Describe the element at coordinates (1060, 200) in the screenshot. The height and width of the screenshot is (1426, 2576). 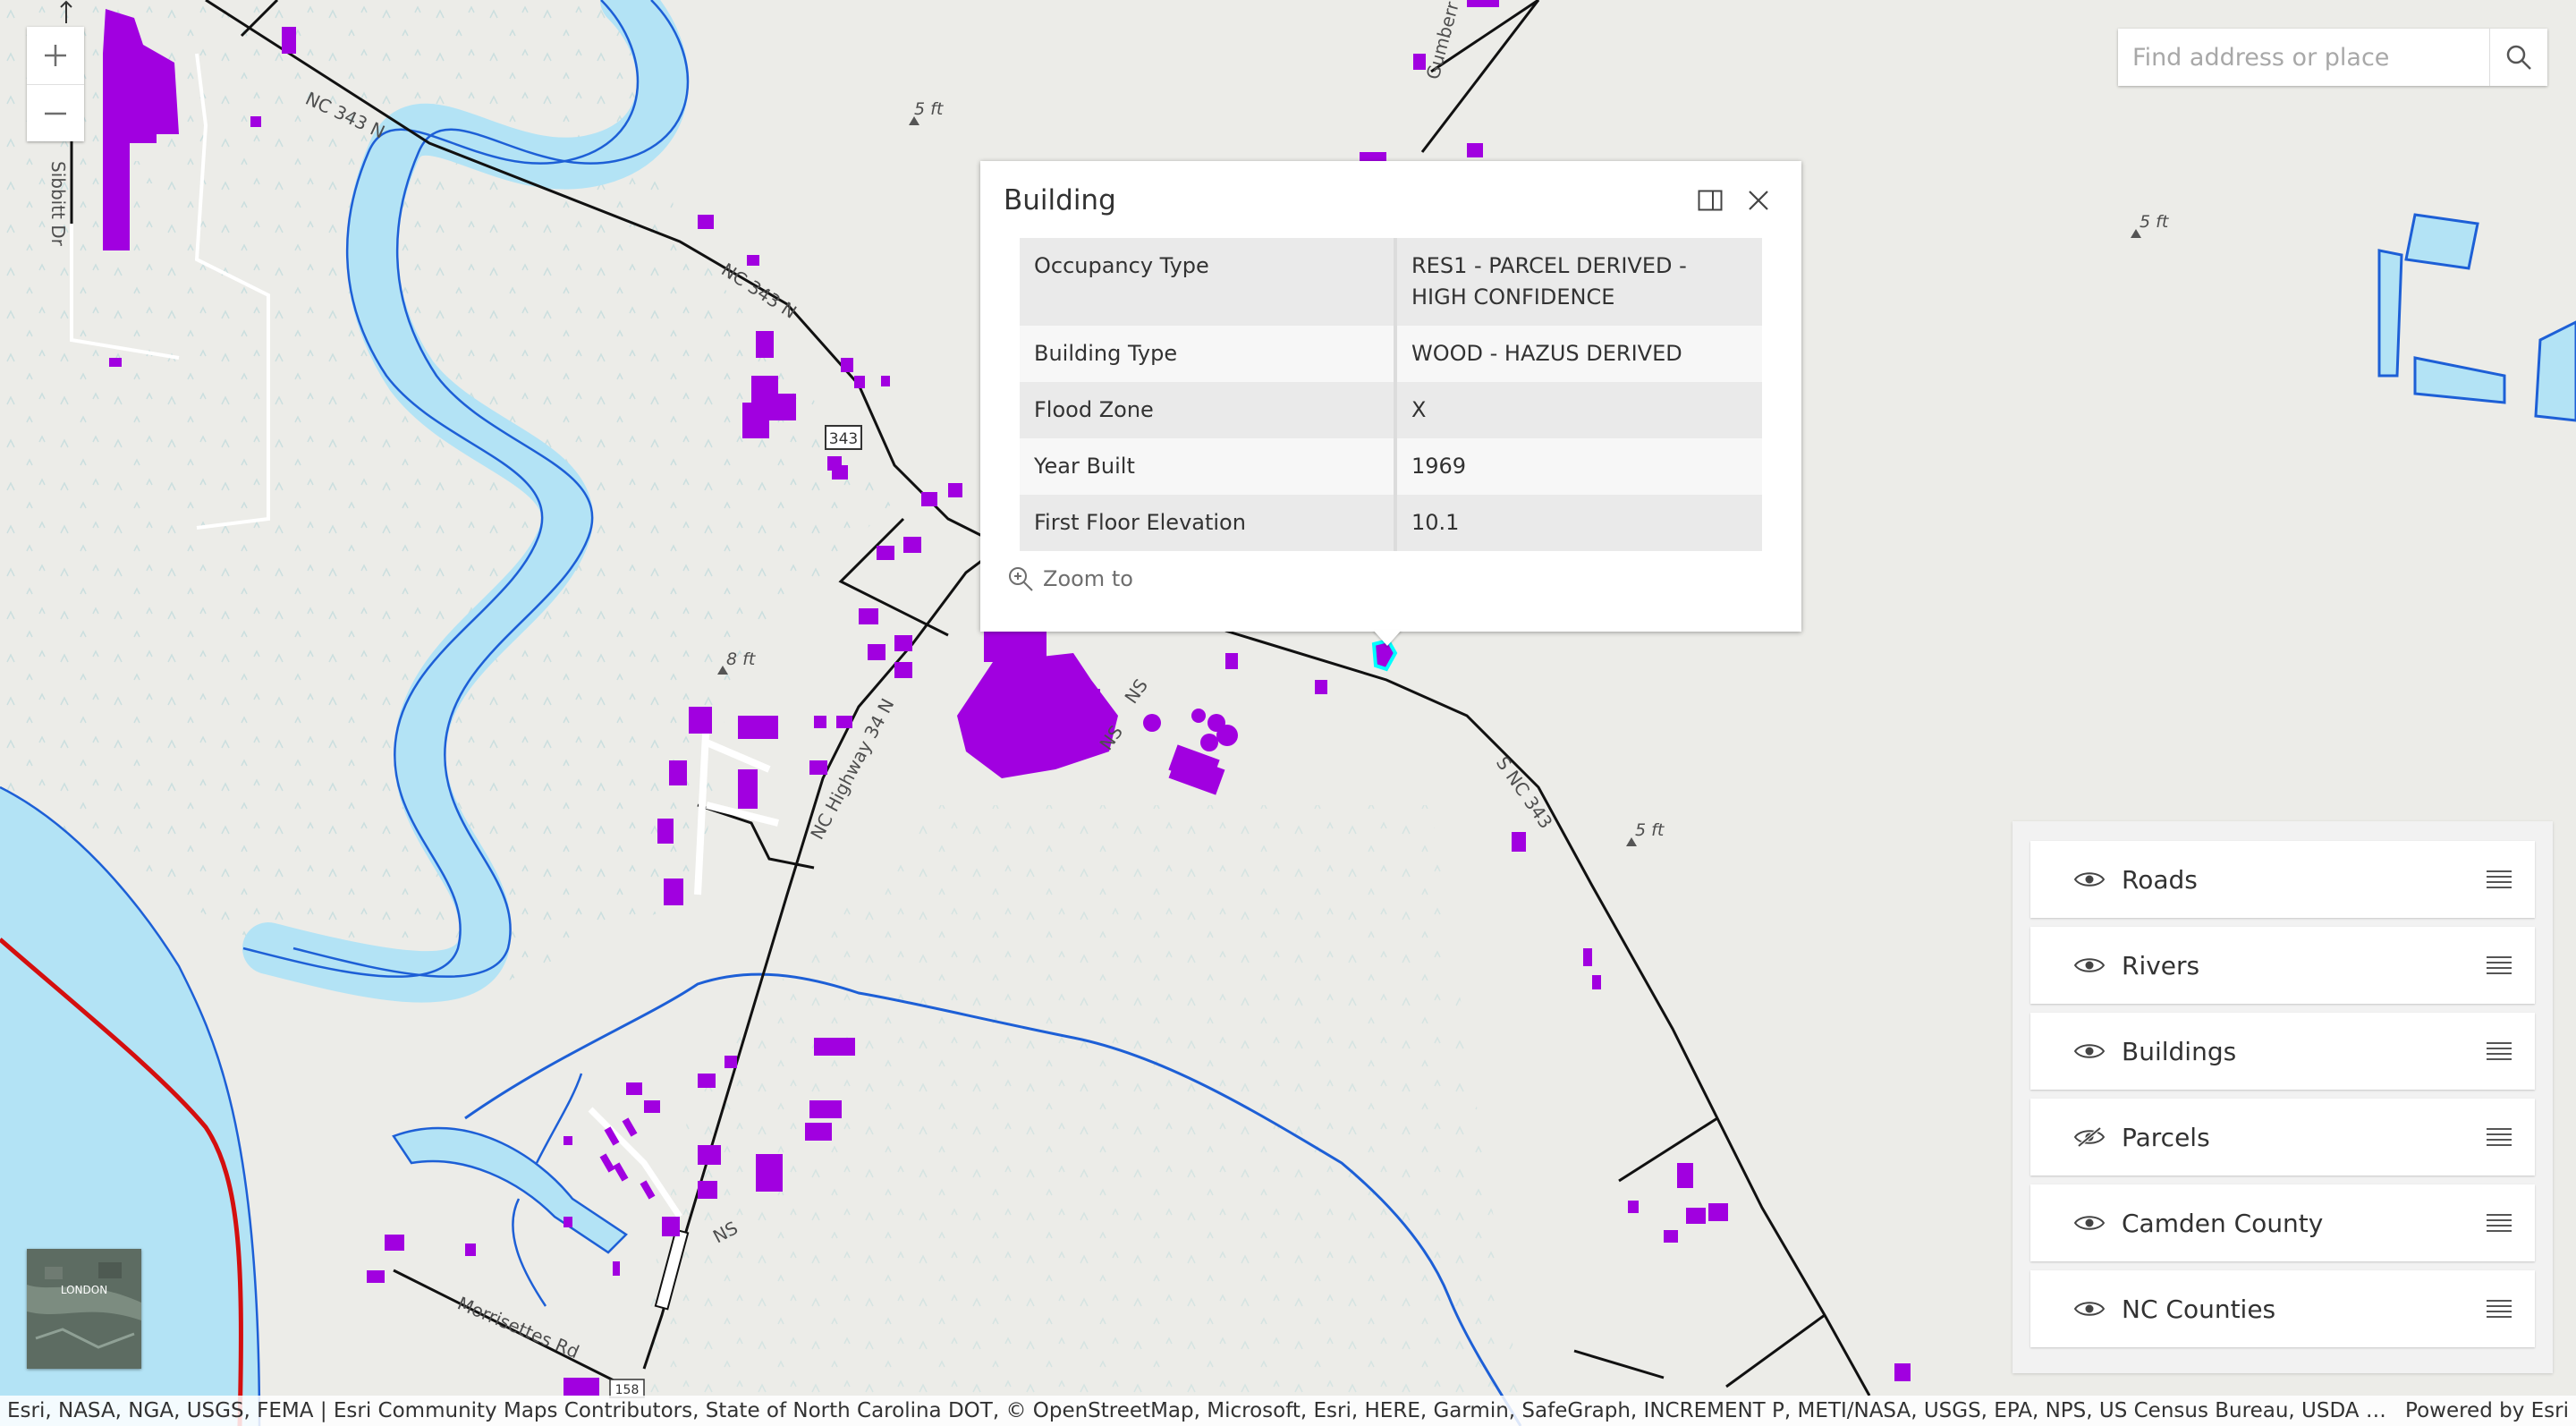
I see `popup-title: Building` at that location.